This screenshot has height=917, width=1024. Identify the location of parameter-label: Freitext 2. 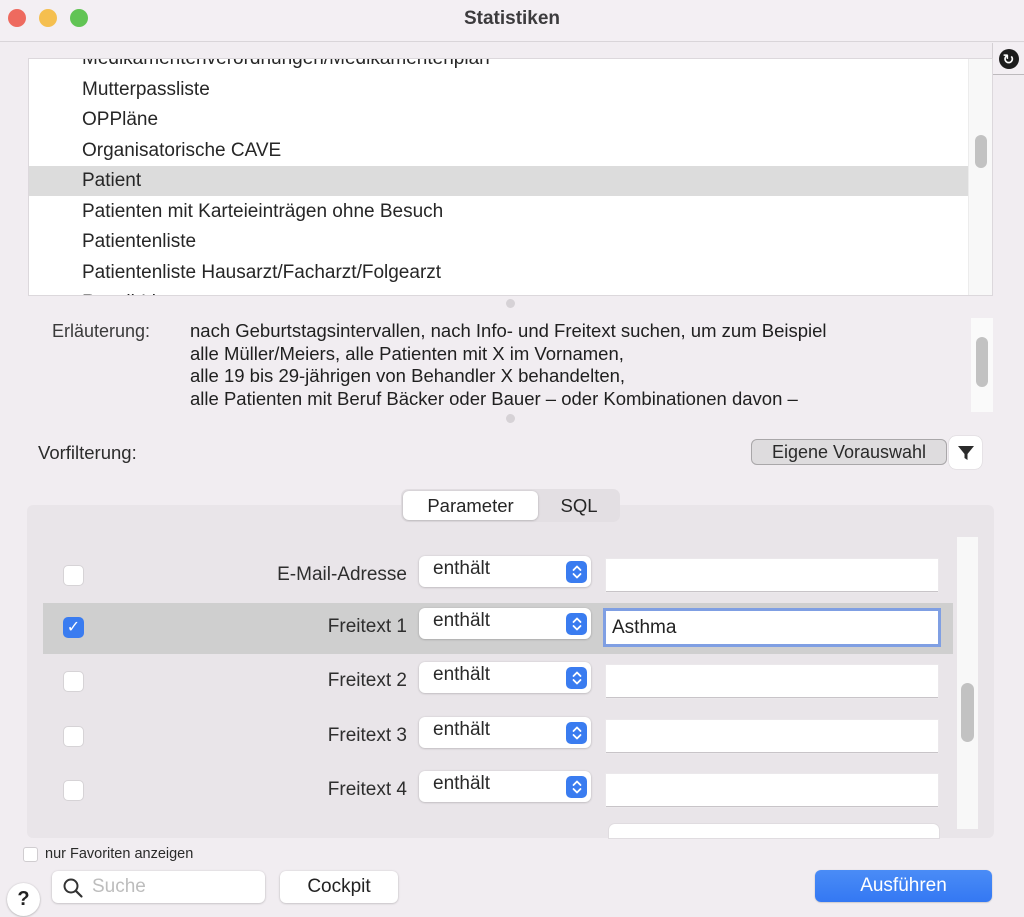
(367, 680).